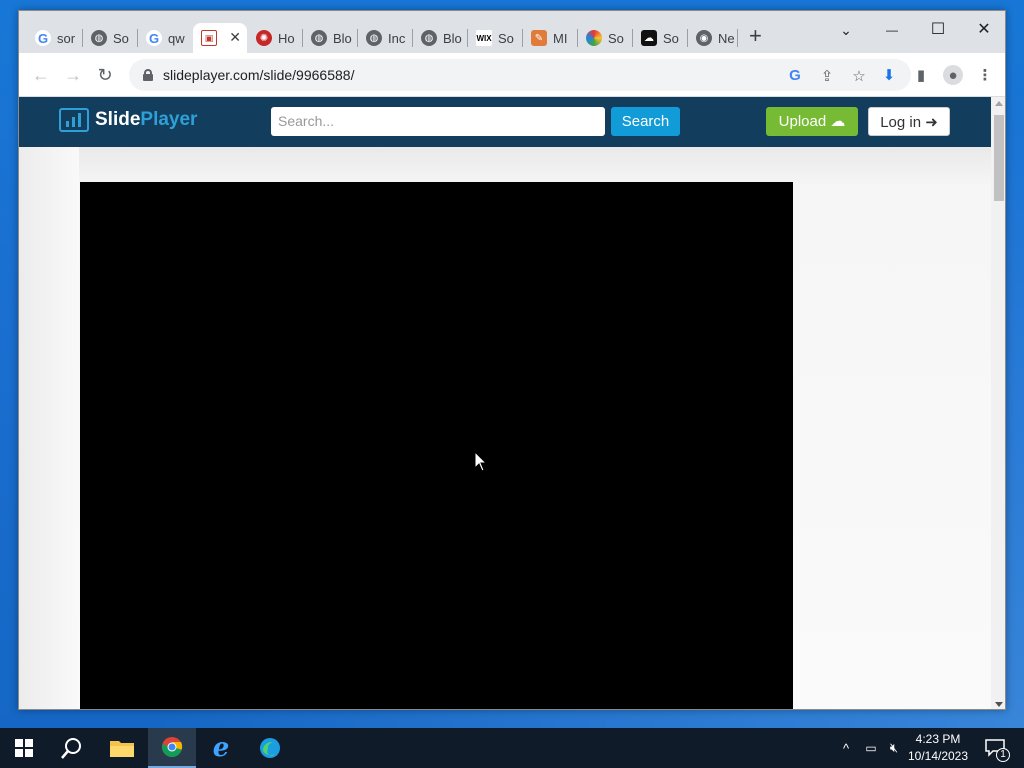 This screenshot has width=1024, height=768. I want to click on clock-time: 4:23 PM, so click(938, 739).